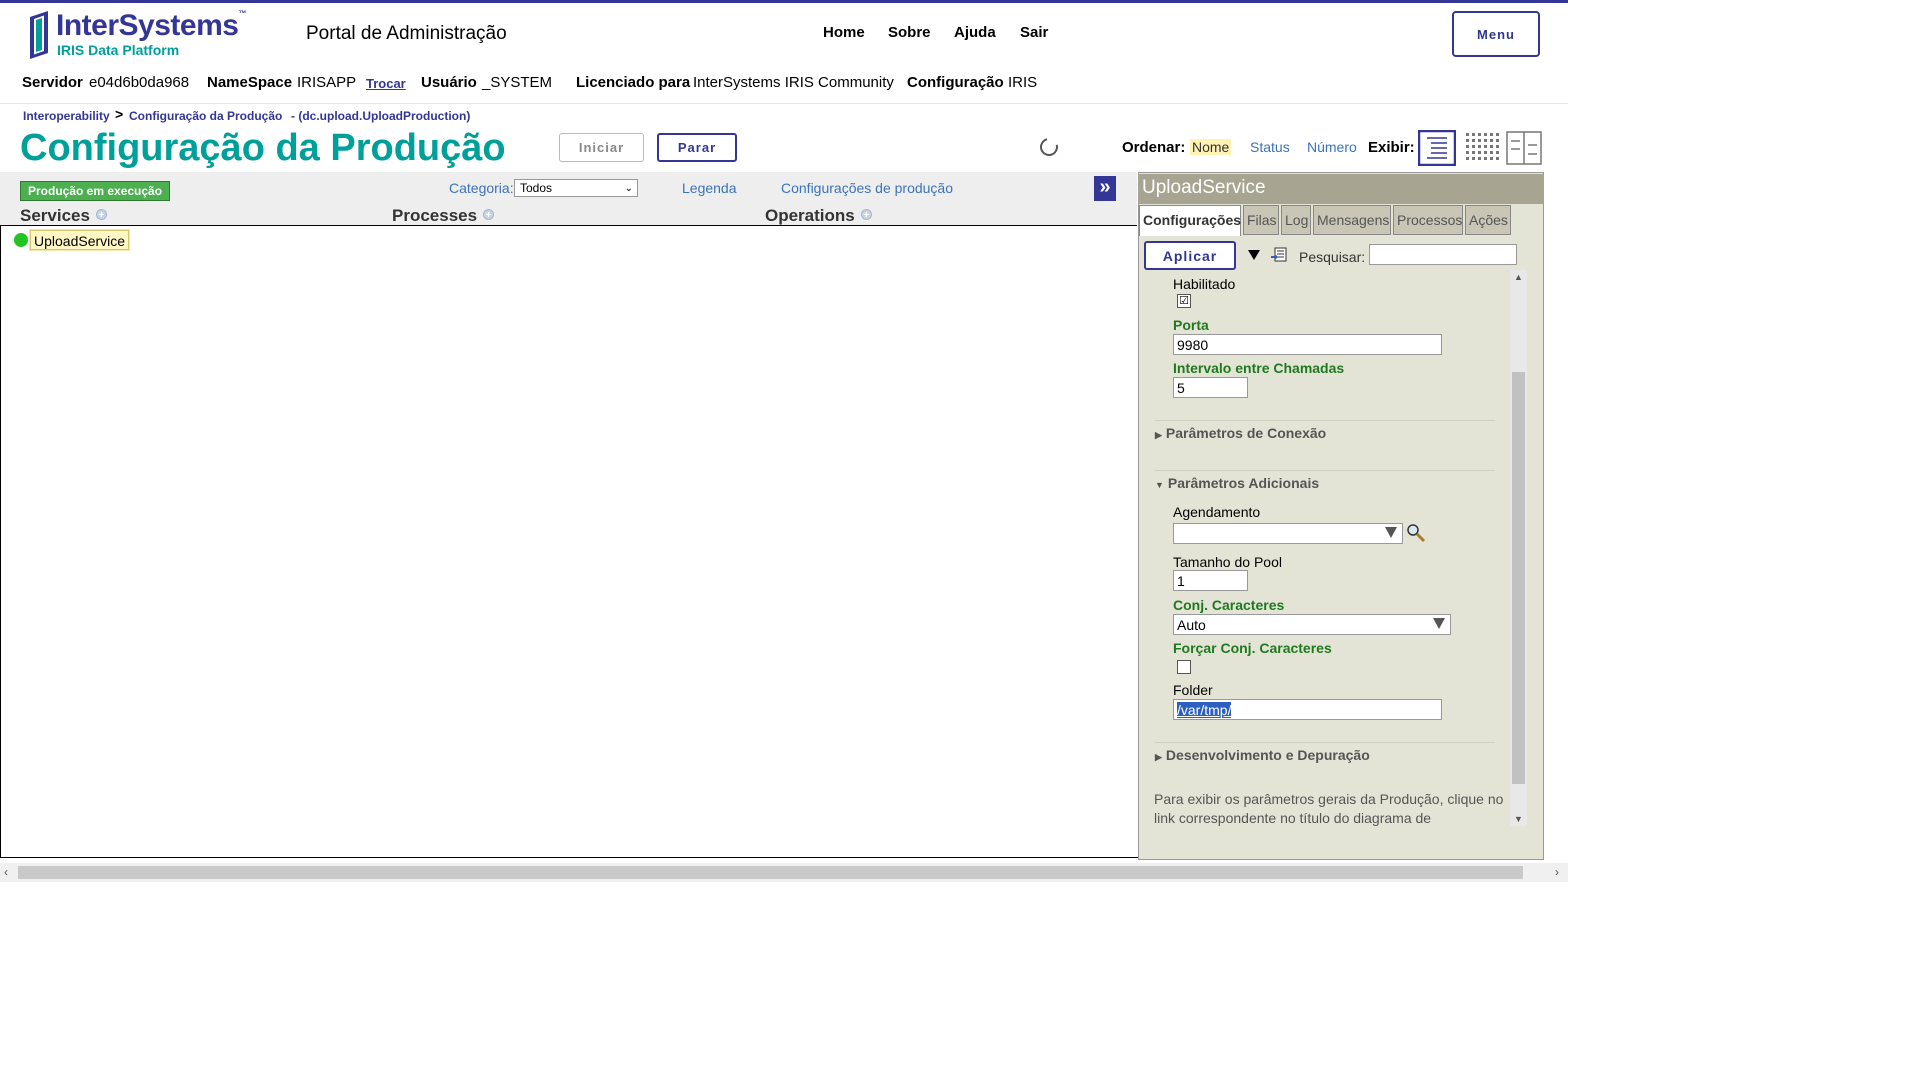 Image resolution: width=1920 pixels, height=1080 pixels. I want to click on connection-settings-section: ▶ Parâmetros de Conexão, so click(1240, 433).